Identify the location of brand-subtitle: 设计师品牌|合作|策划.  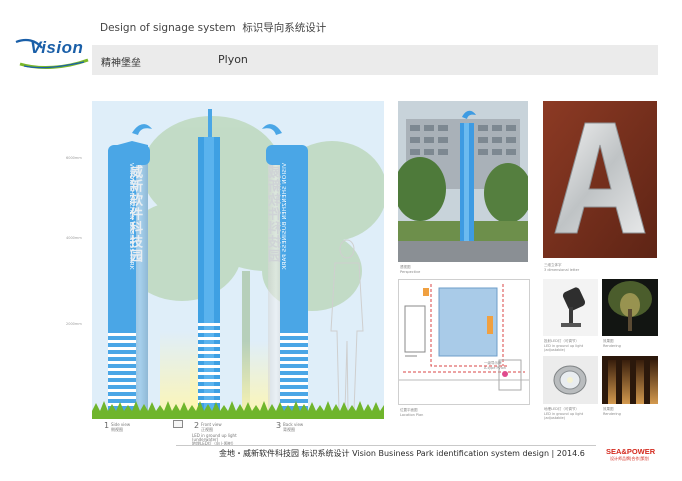
(629, 458).